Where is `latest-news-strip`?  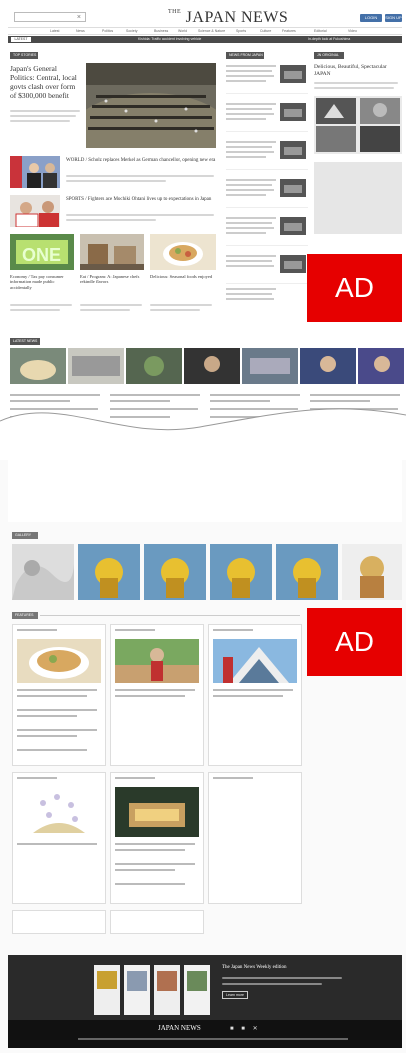
latest-news-strip is located at coordinates (207, 368).